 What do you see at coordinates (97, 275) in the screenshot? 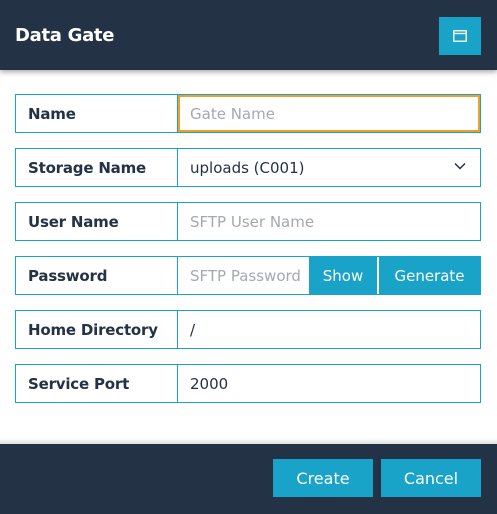
I see `password-label: Password` at bounding box center [97, 275].